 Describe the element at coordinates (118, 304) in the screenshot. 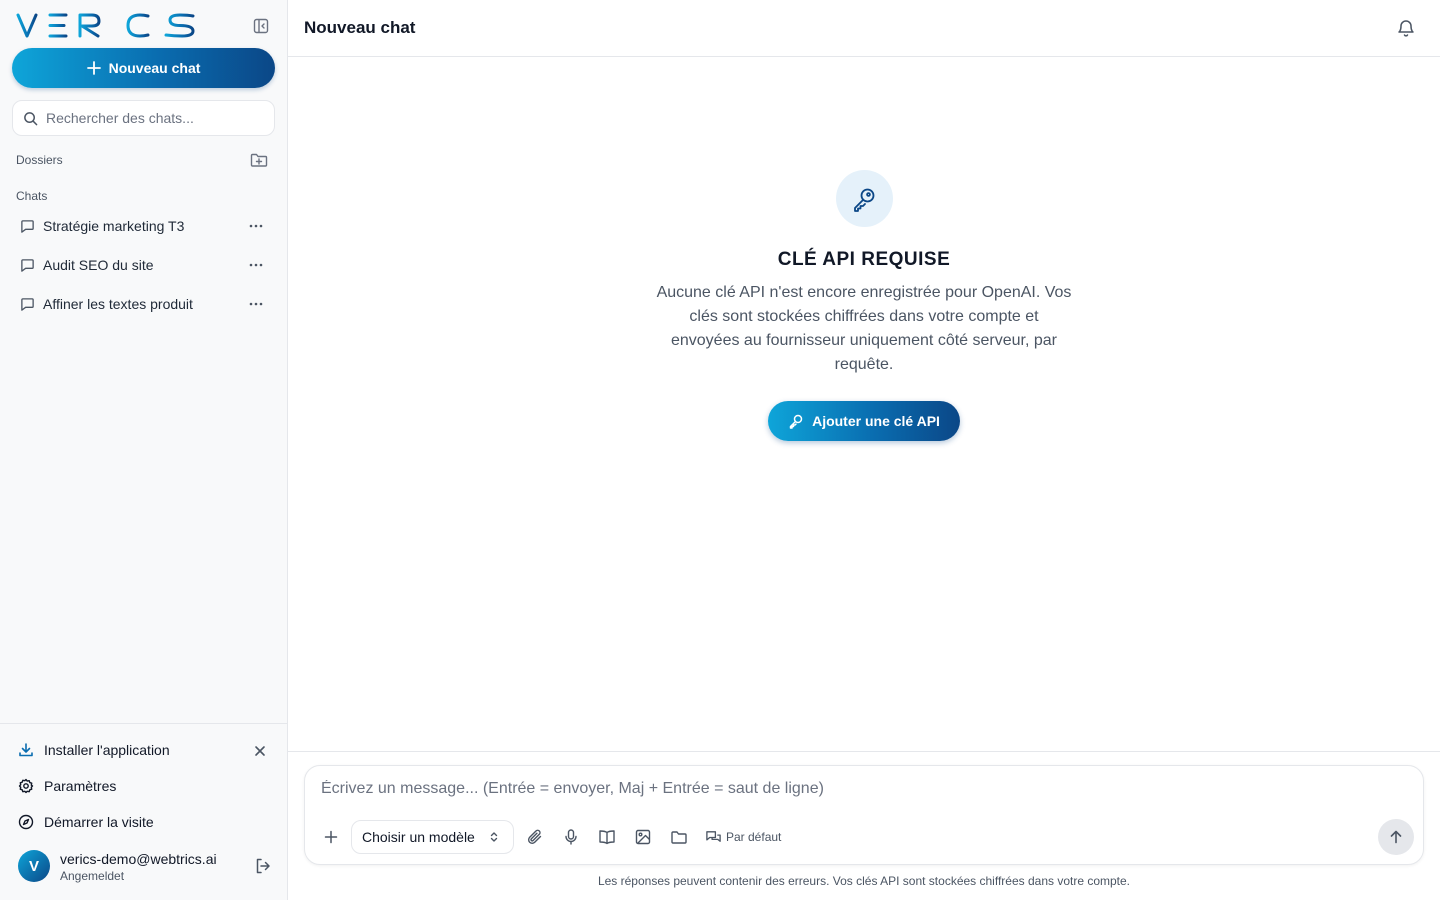

I see `chat-title: Affiner les textes produit` at that location.